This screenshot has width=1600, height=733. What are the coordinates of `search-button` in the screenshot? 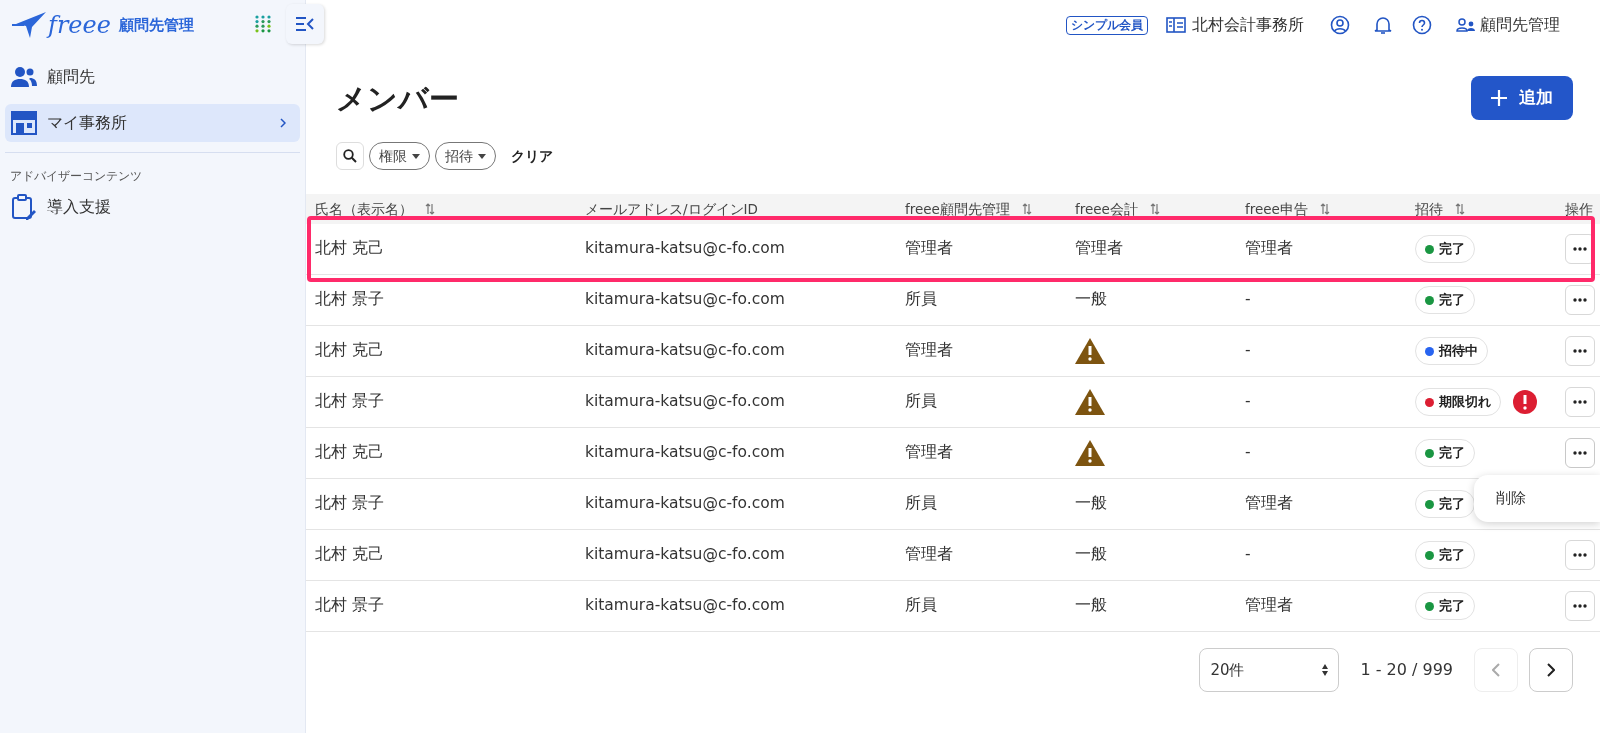 It's located at (350, 156).